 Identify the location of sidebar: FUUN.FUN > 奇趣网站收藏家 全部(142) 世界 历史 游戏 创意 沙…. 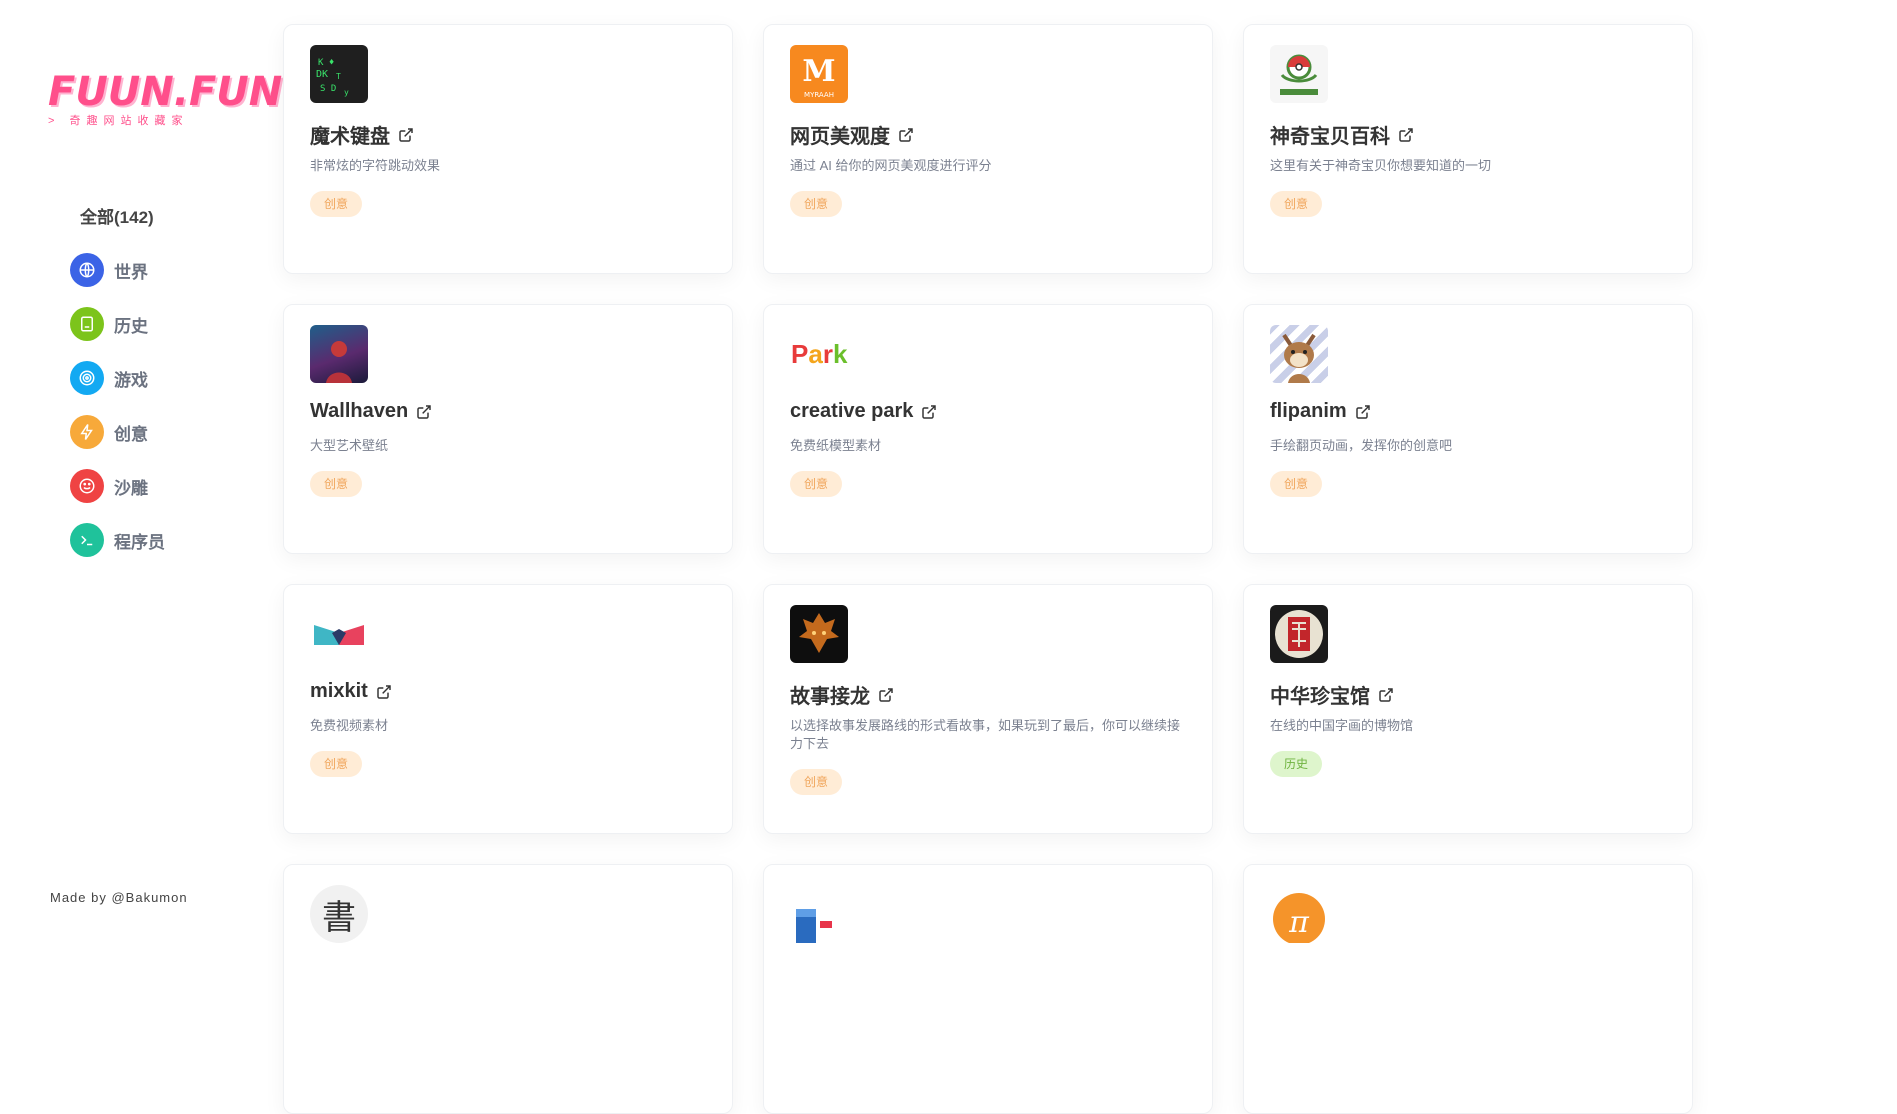
(141, 461).